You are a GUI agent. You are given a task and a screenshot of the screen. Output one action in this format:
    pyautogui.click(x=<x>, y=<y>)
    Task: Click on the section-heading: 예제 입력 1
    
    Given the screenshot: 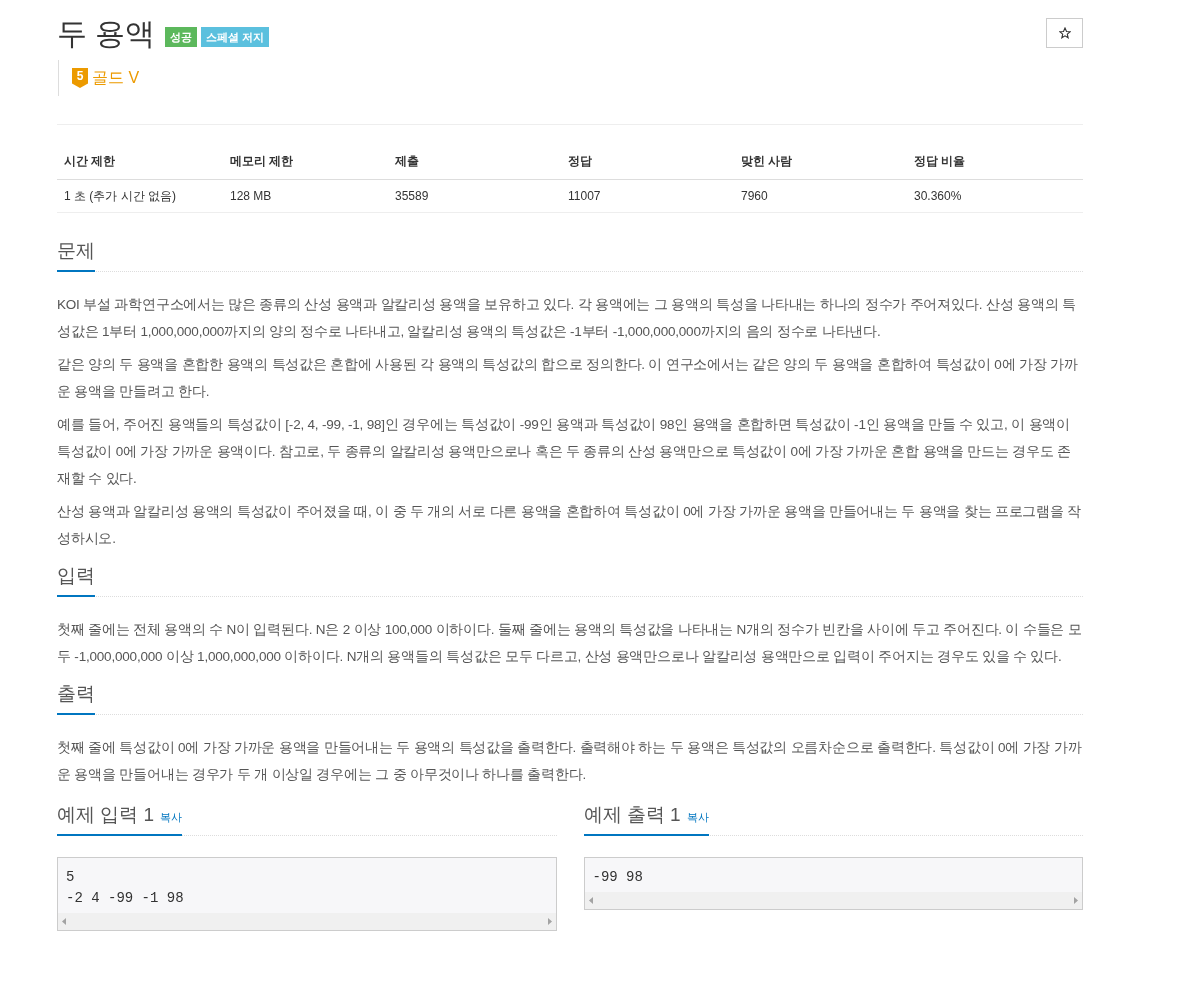 What is the action you would take?
    pyautogui.click(x=106, y=815)
    